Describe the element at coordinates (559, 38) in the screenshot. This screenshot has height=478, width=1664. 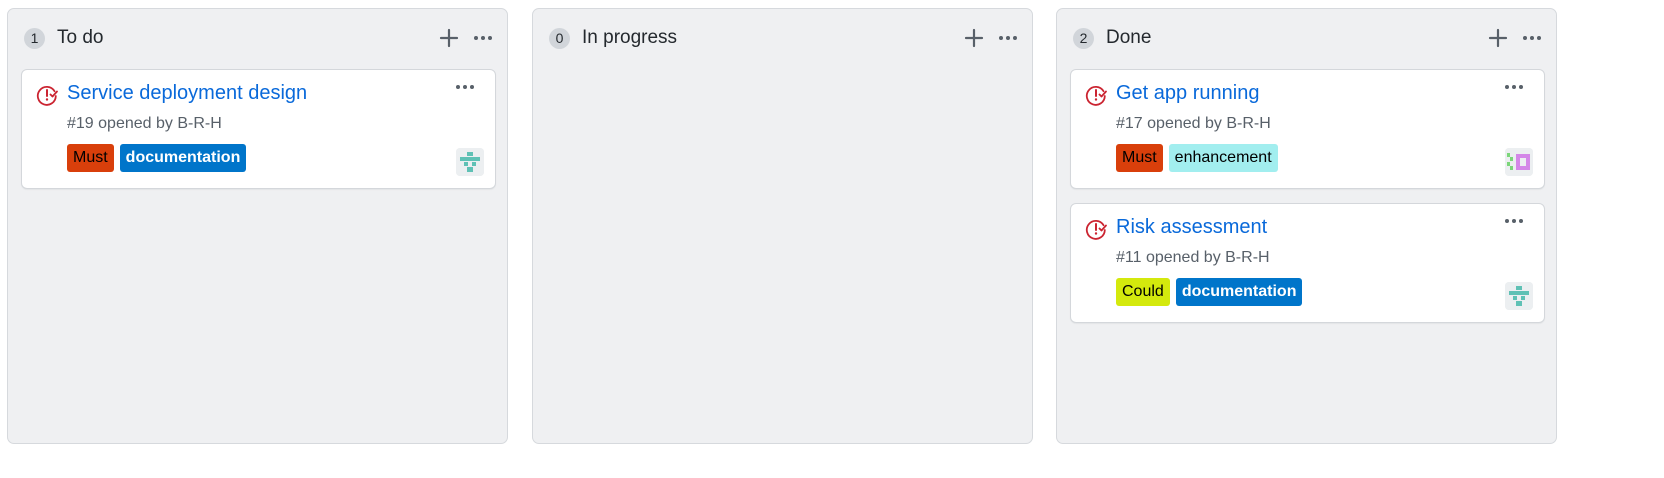
I see `column-card-count: 0` at that location.